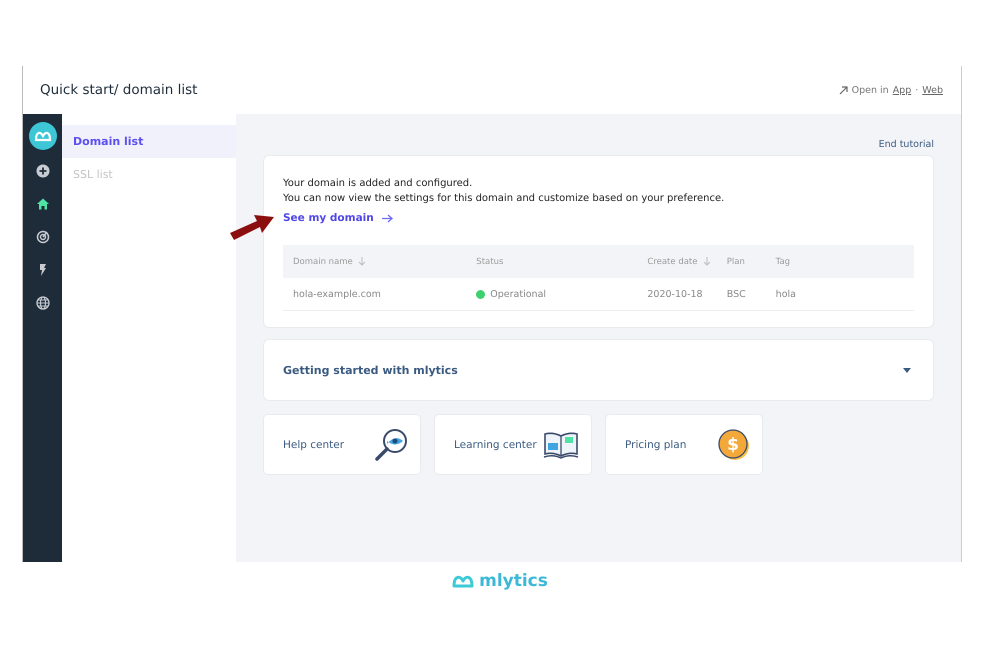  Describe the element at coordinates (907, 370) in the screenshot. I see `caret-icon` at that location.